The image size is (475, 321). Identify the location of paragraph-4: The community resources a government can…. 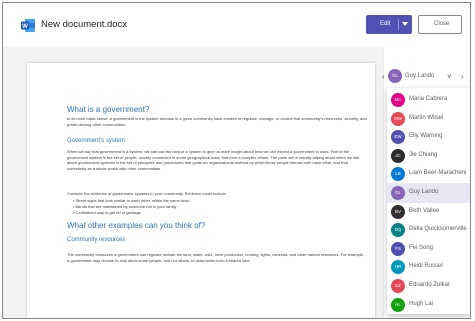
(216, 257).